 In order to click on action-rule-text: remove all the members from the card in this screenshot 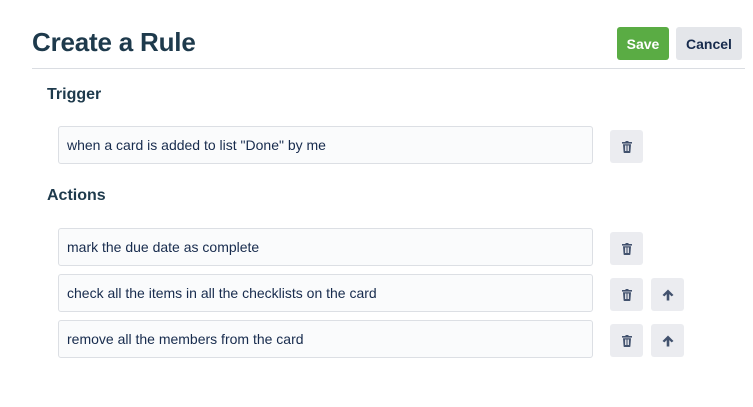, I will do `click(185, 339)`.